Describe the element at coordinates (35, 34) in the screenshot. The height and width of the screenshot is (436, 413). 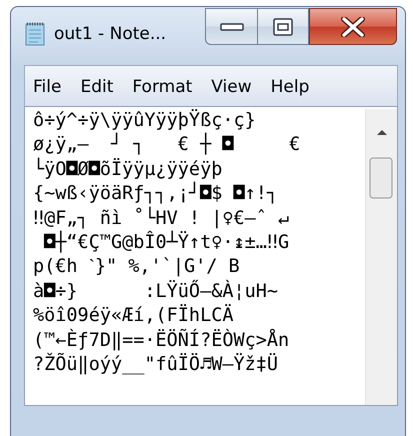
I see `notepad-icon` at that location.